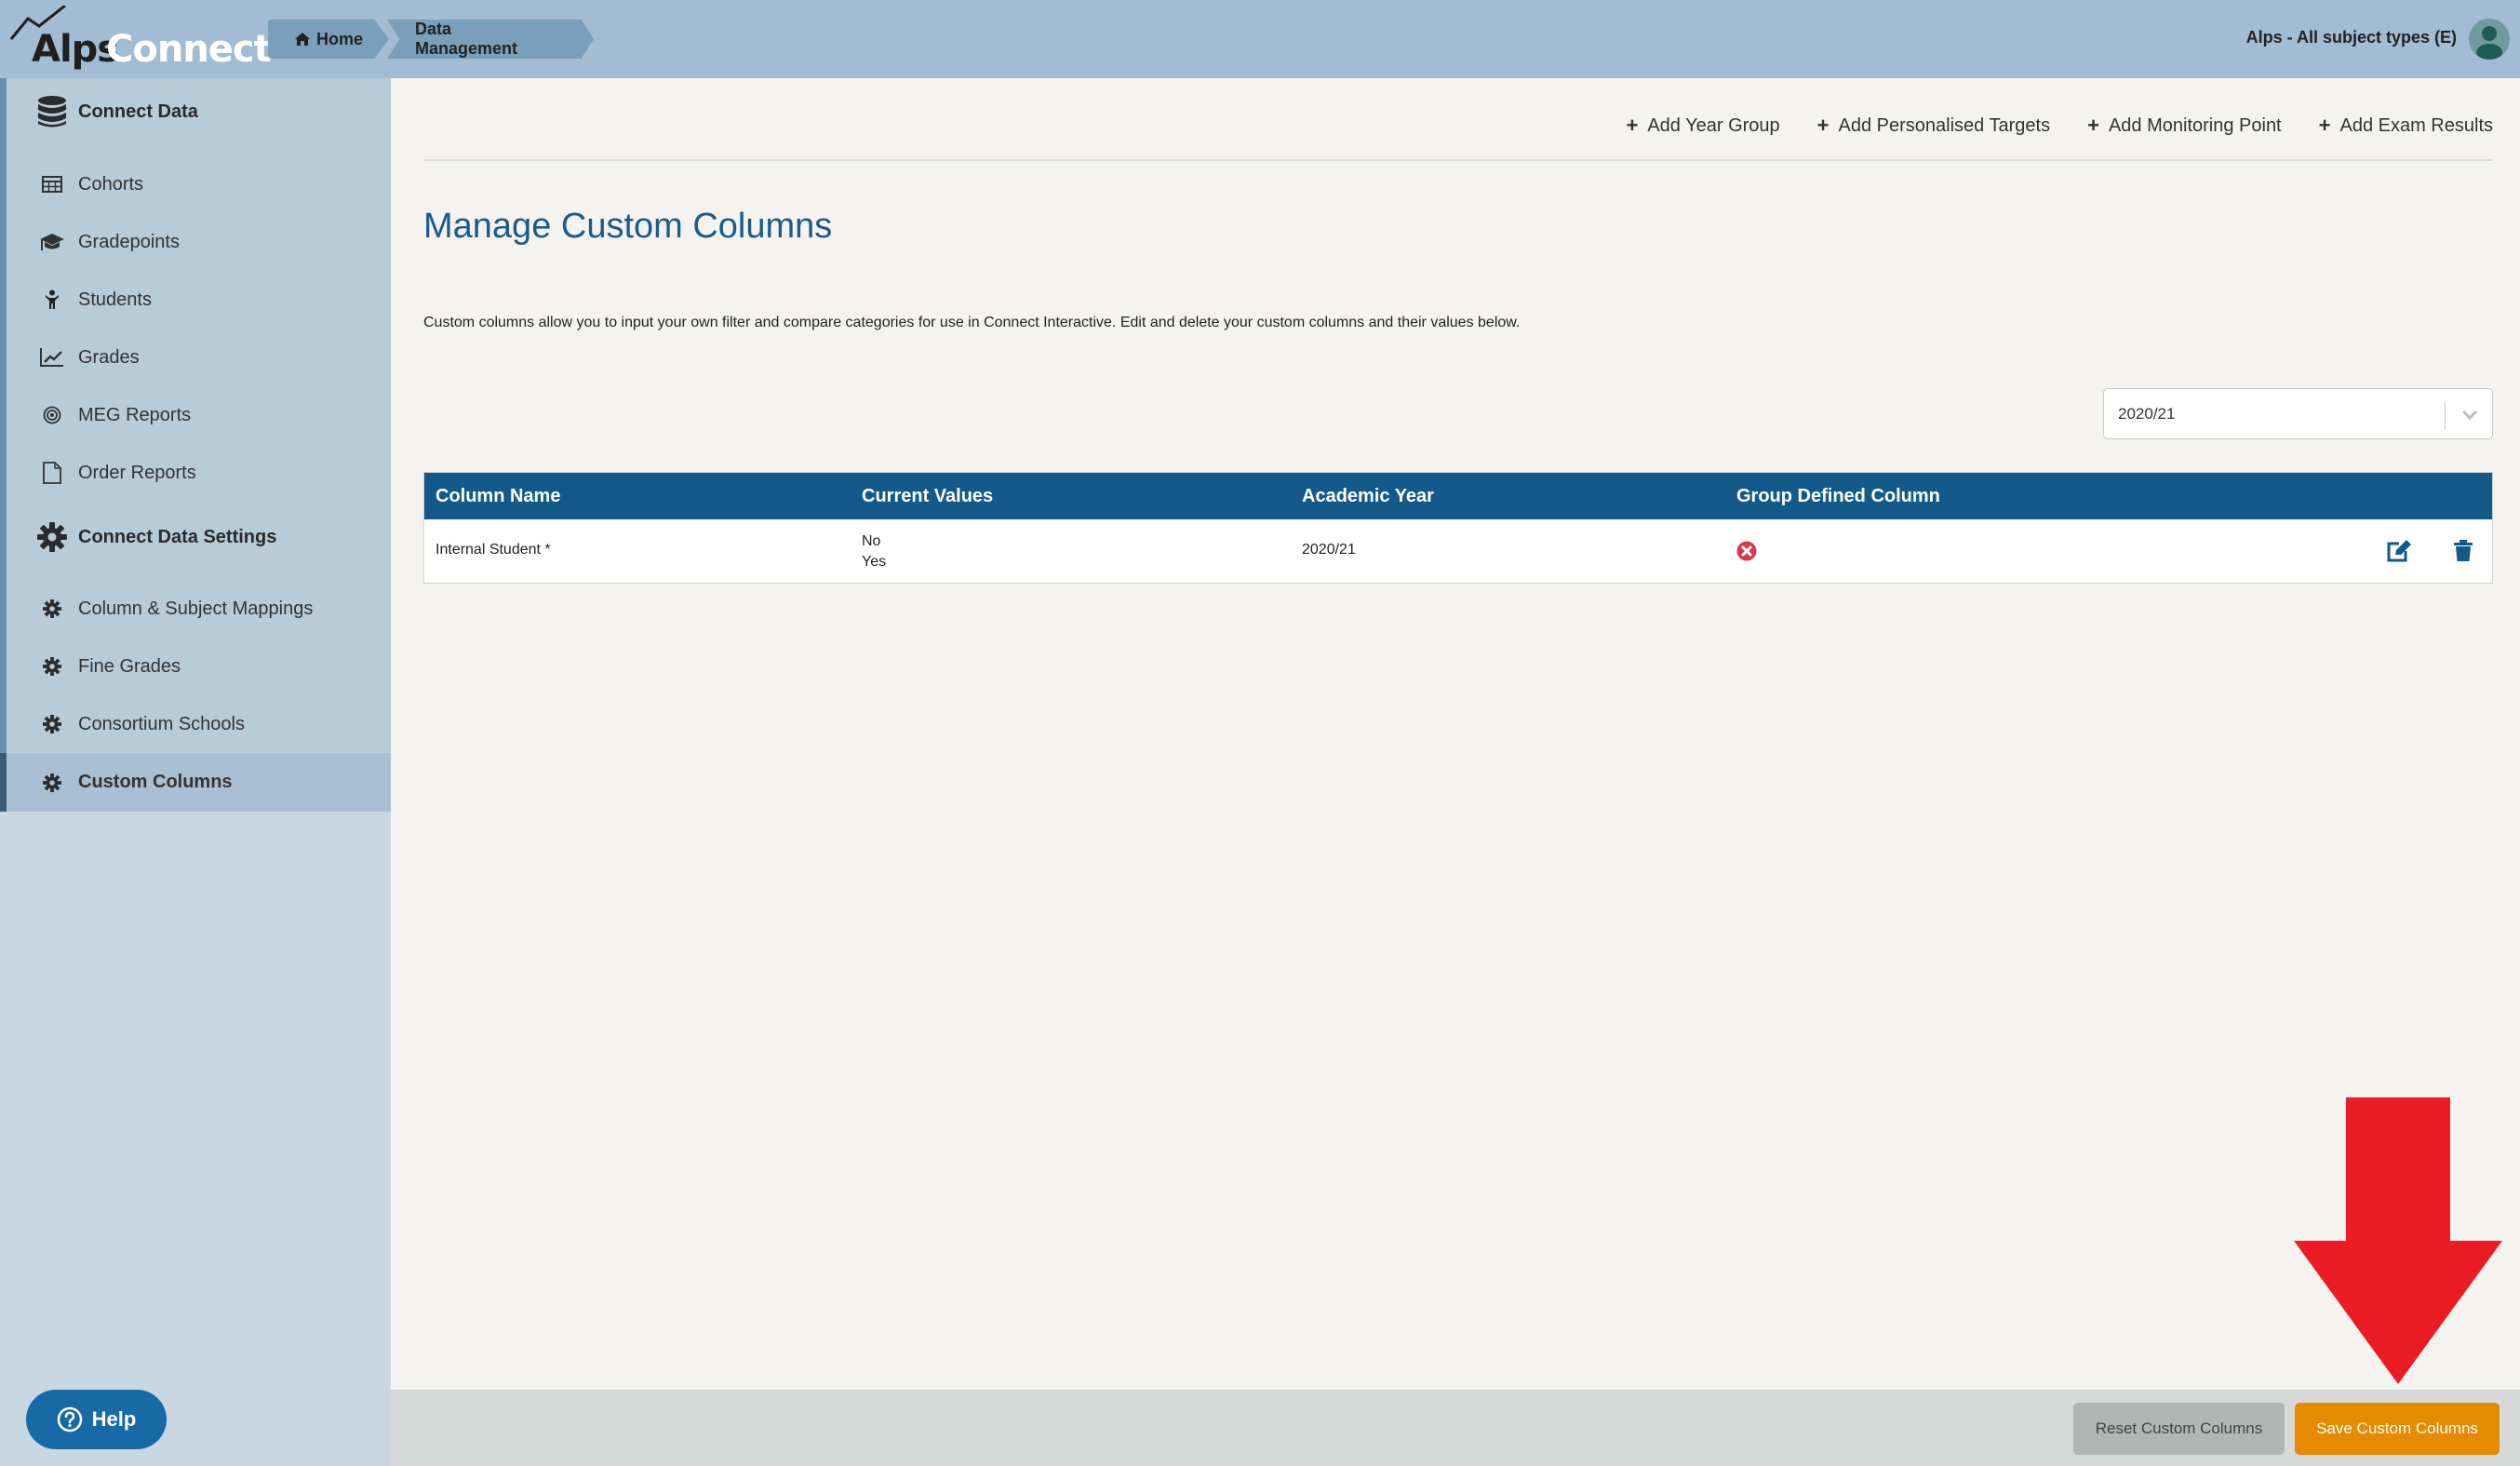 This screenshot has width=2520, height=1466. What do you see at coordinates (2399, 554) in the screenshot?
I see `edit-icon` at bounding box center [2399, 554].